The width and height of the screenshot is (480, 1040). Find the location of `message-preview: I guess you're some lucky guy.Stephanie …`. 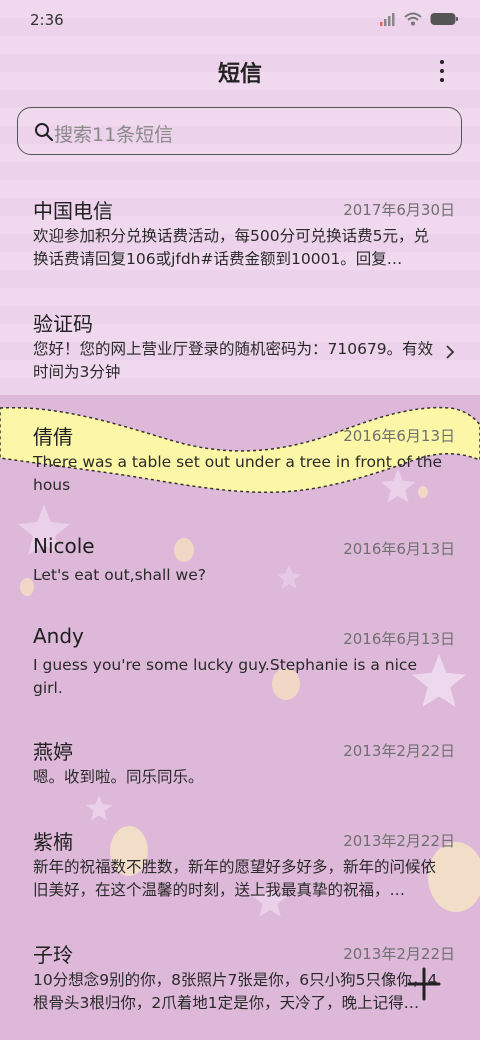

message-preview: I guess you're some lucky guy.Stephanie … is located at coordinates (225, 676).